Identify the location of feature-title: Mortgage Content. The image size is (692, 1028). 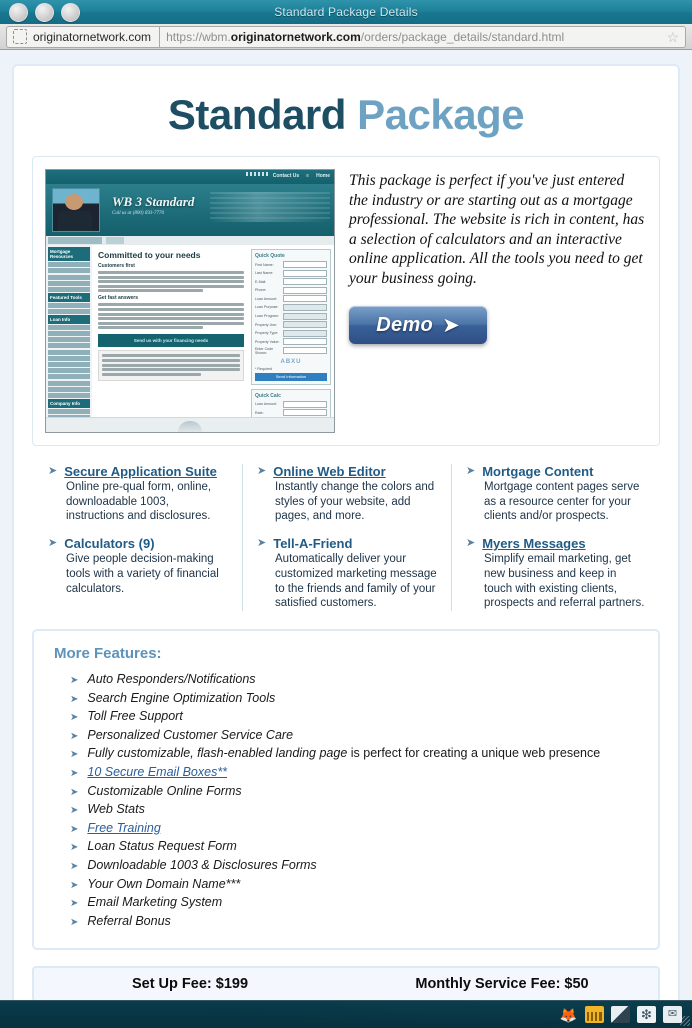
(538, 471).